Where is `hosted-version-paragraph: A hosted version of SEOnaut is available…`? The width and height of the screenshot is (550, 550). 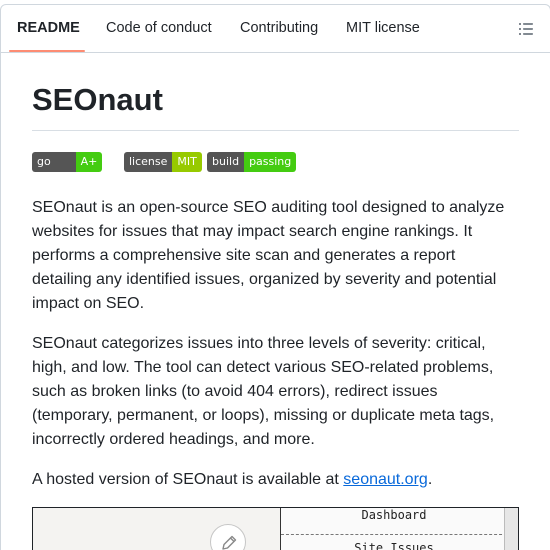
hosted-version-paragraph: A hosted version of SEOnaut is available… is located at coordinates (275, 480).